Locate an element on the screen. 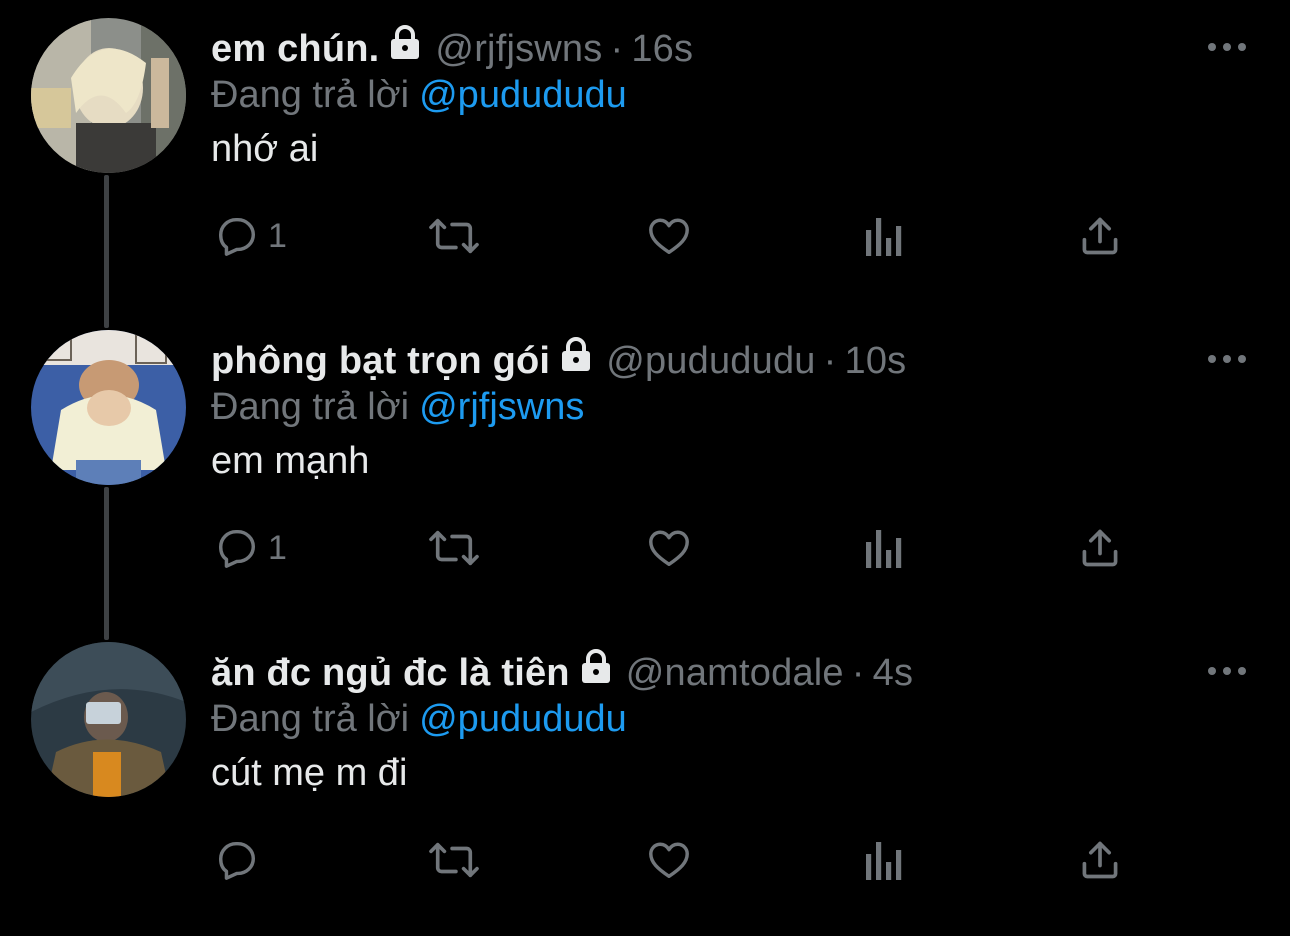 The width and height of the screenshot is (1290, 936). reply-button is located at coordinates (241, 860).